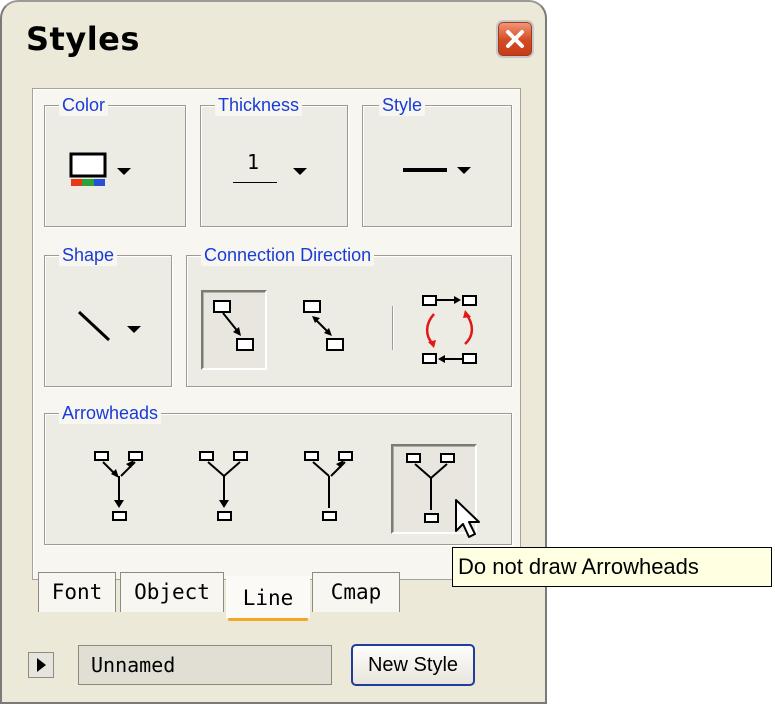 Image resolution: width=775 pixels, height=704 pixels. What do you see at coordinates (425, 170) in the screenshot?
I see `solid-line-icon` at bounding box center [425, 170].